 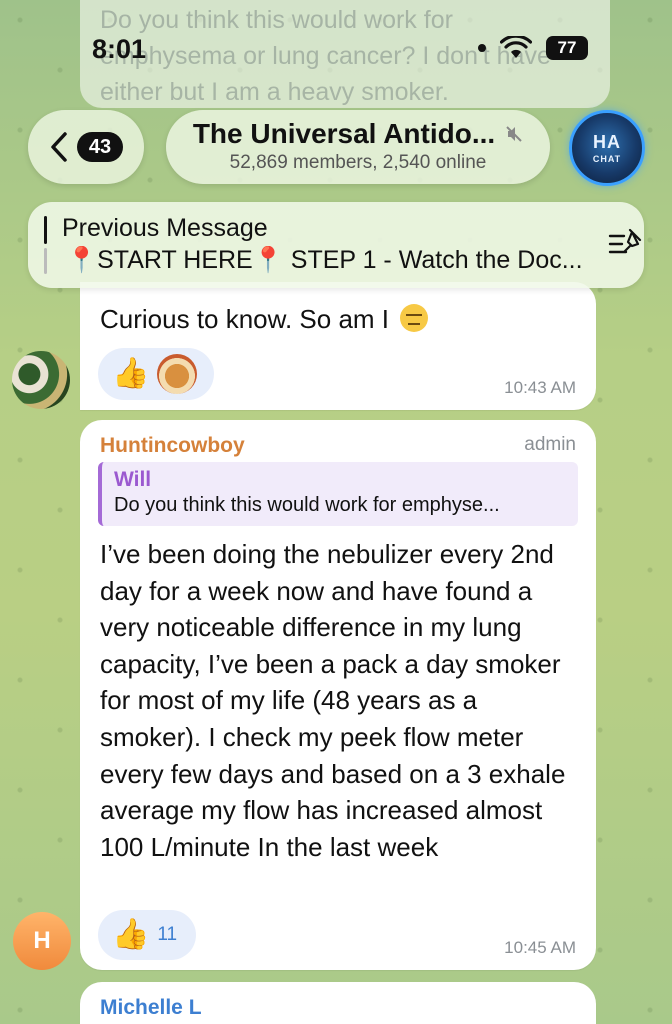 What do you see at coordinates (45, 245) in the screenshot?
I see `pinned-position-indicator` at bounding box center [45, 245].